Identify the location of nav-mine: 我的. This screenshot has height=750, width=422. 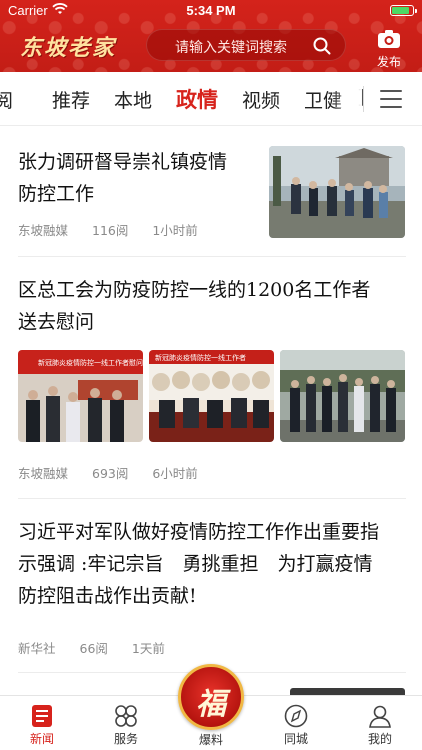
(380, 723).